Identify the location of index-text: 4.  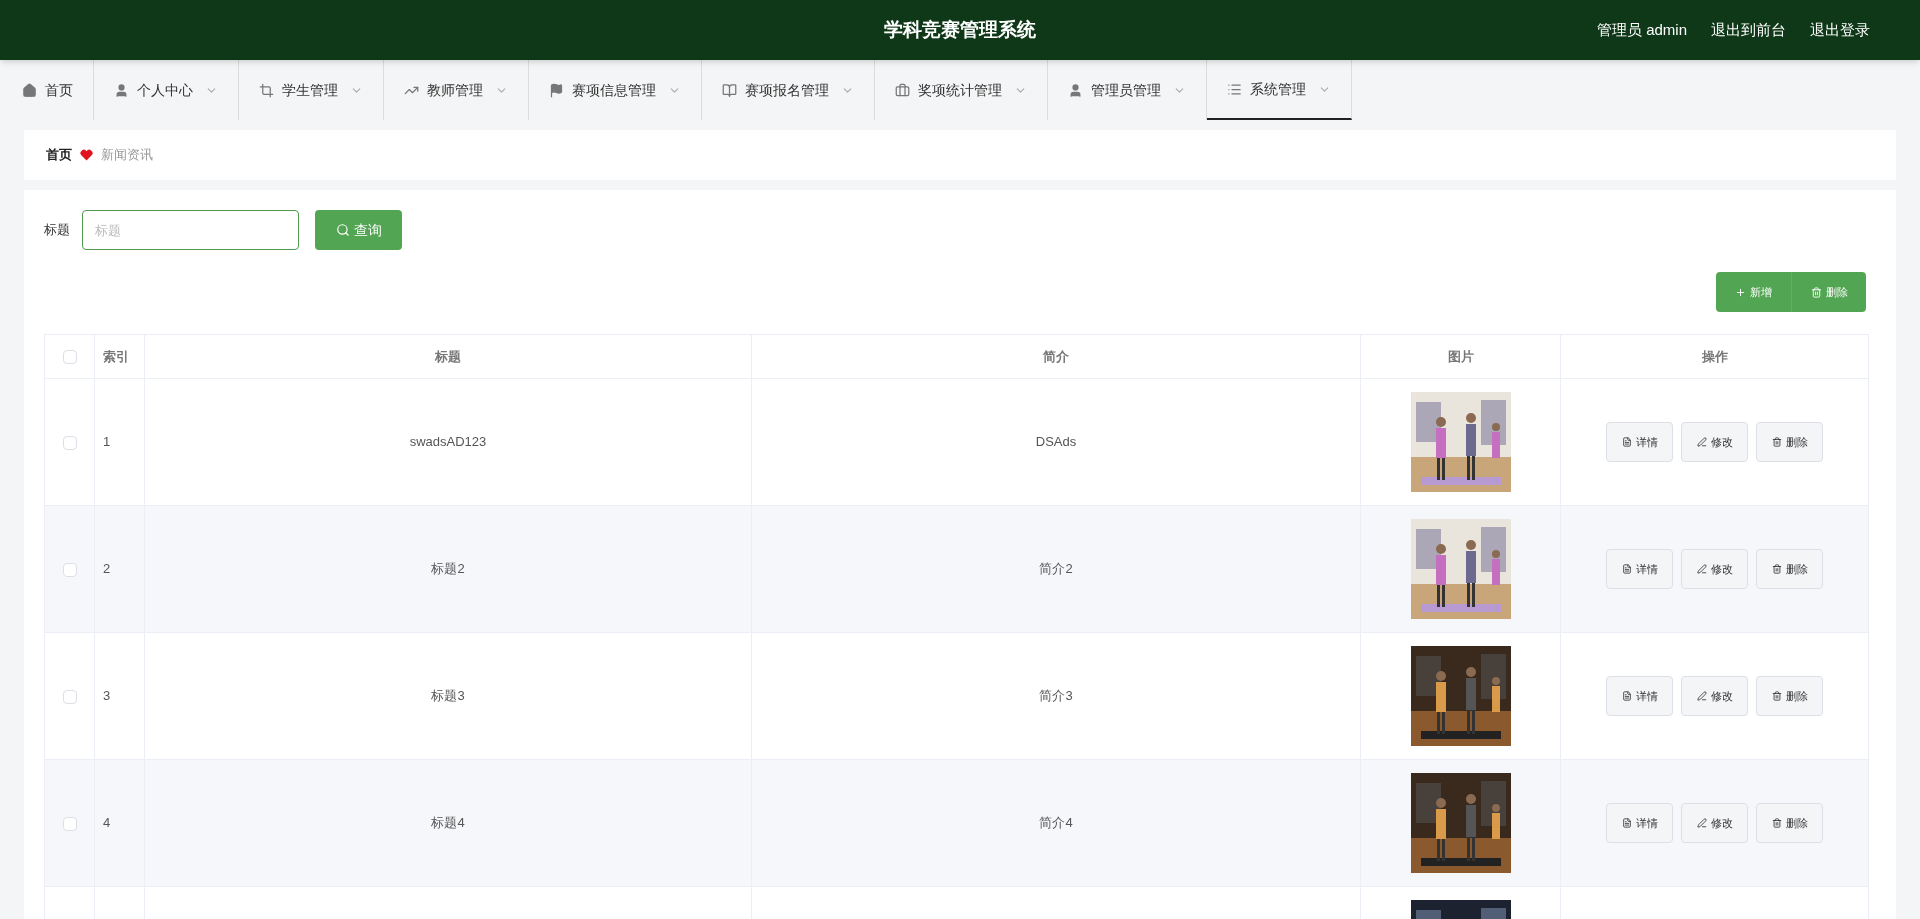
(107, 823).